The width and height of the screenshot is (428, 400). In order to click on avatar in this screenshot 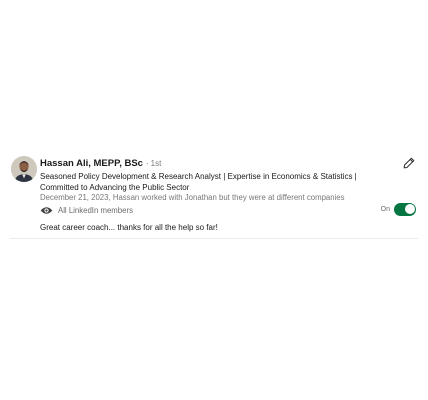, I will do `click(24, 169)`.